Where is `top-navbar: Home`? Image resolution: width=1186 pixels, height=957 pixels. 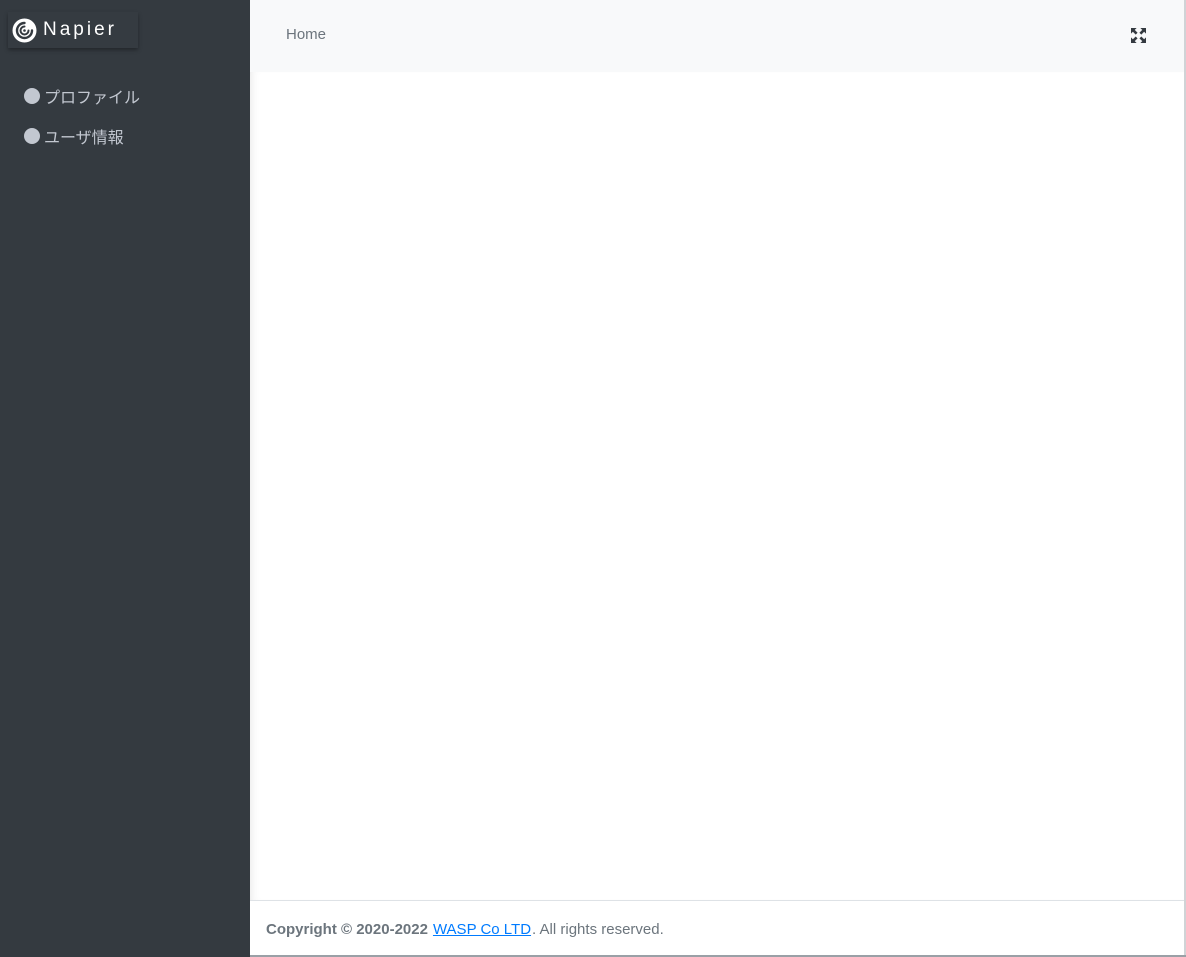 top-navbar: Home is located at coordinates (717, 36).